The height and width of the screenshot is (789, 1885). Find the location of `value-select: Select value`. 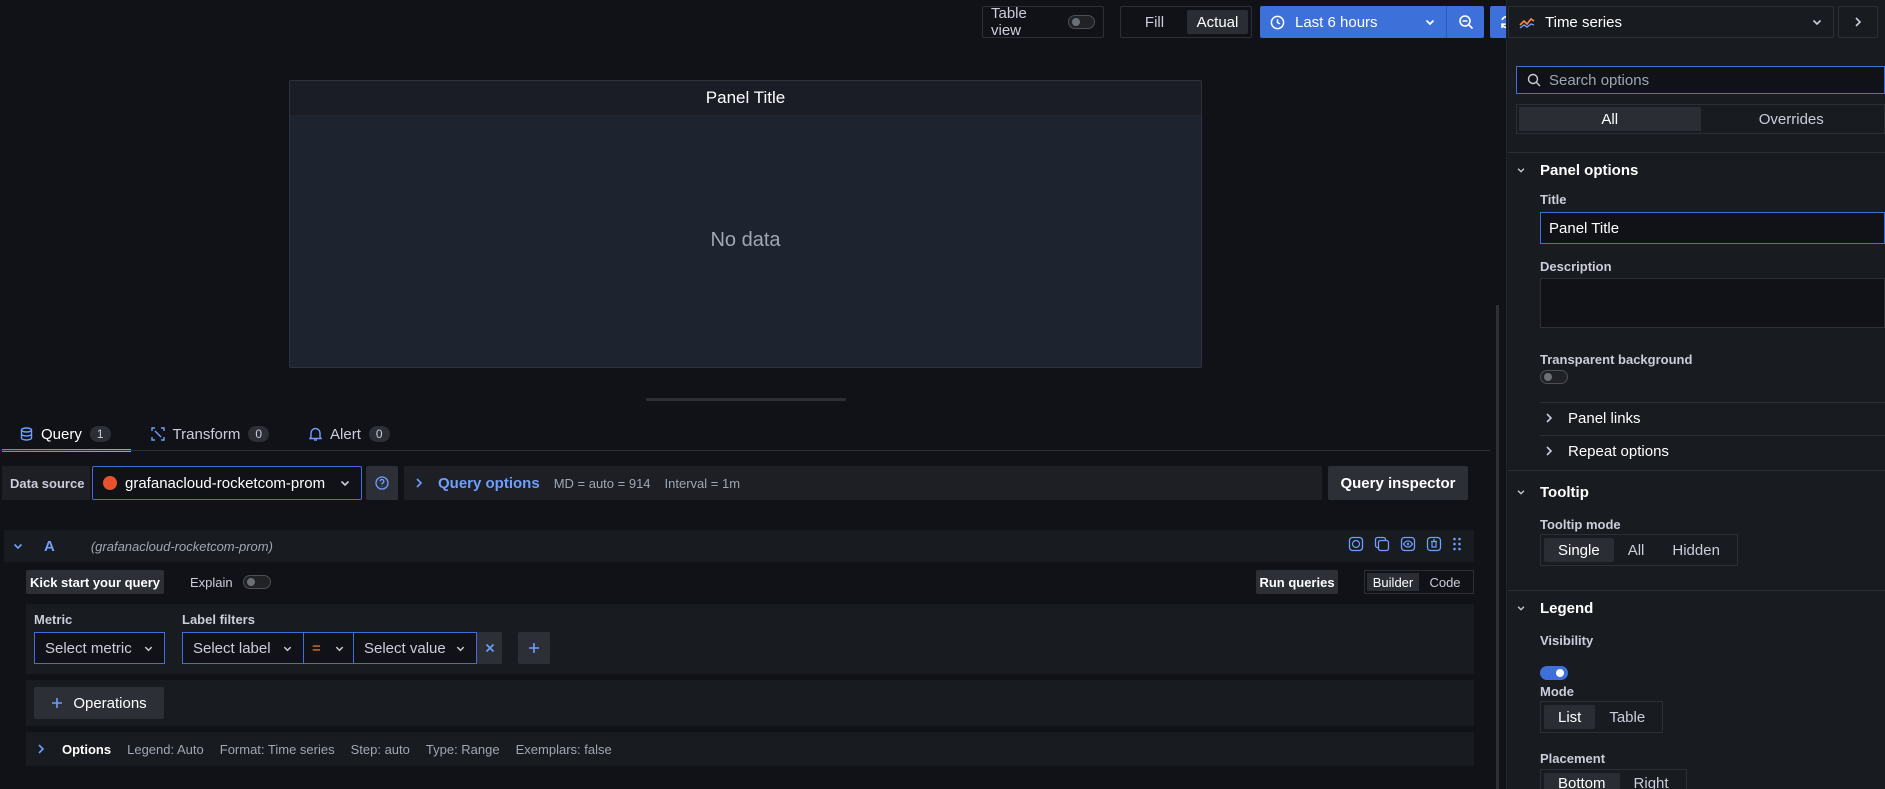

value-select: Select value is located at coordinates (415, 648).